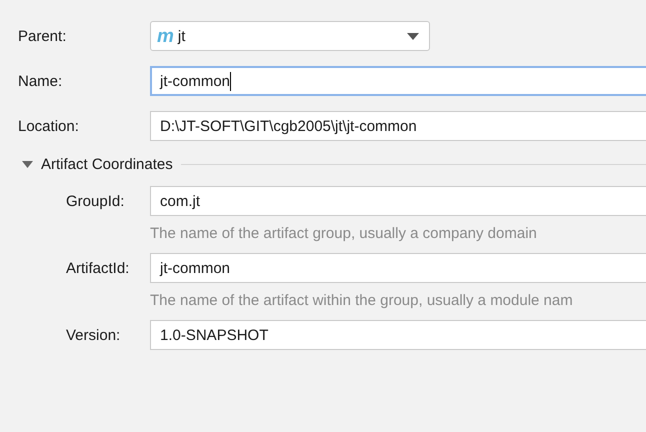 Image resolution: width=646 pixels, height=432 pixels. Describe the element at coordinates (27, 164) in the screenshot. I see `collapse-icon` at that location.